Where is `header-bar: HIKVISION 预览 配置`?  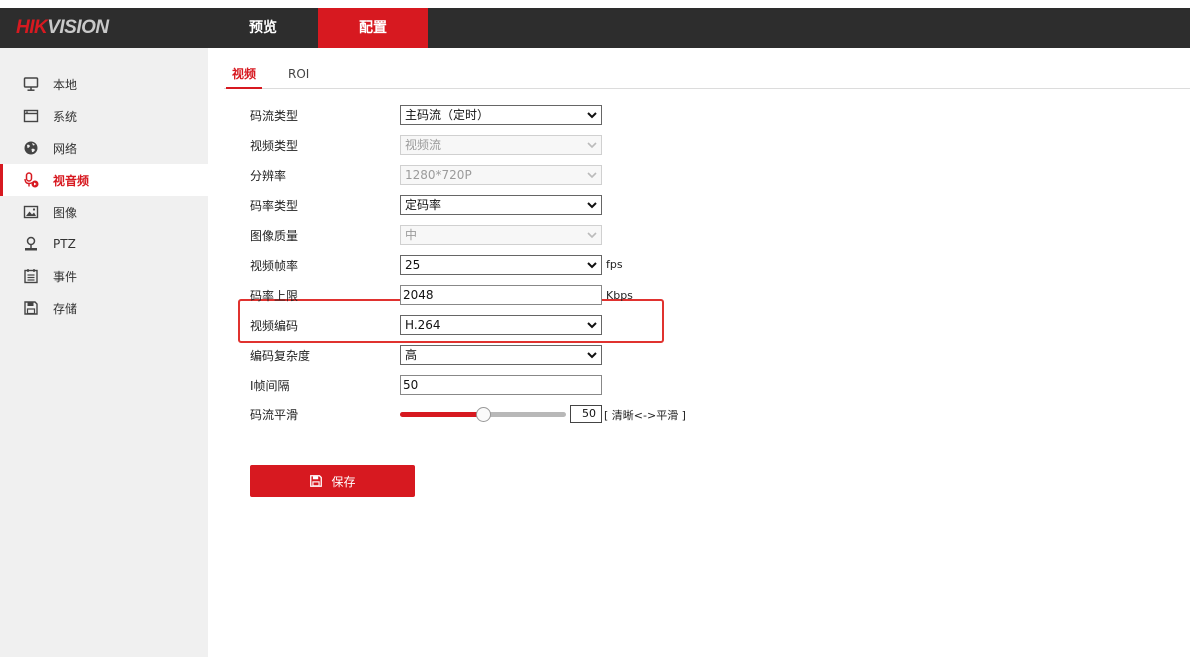
header-bar: HIKVISION 预览 配置 is located at coordinates (595, 28).